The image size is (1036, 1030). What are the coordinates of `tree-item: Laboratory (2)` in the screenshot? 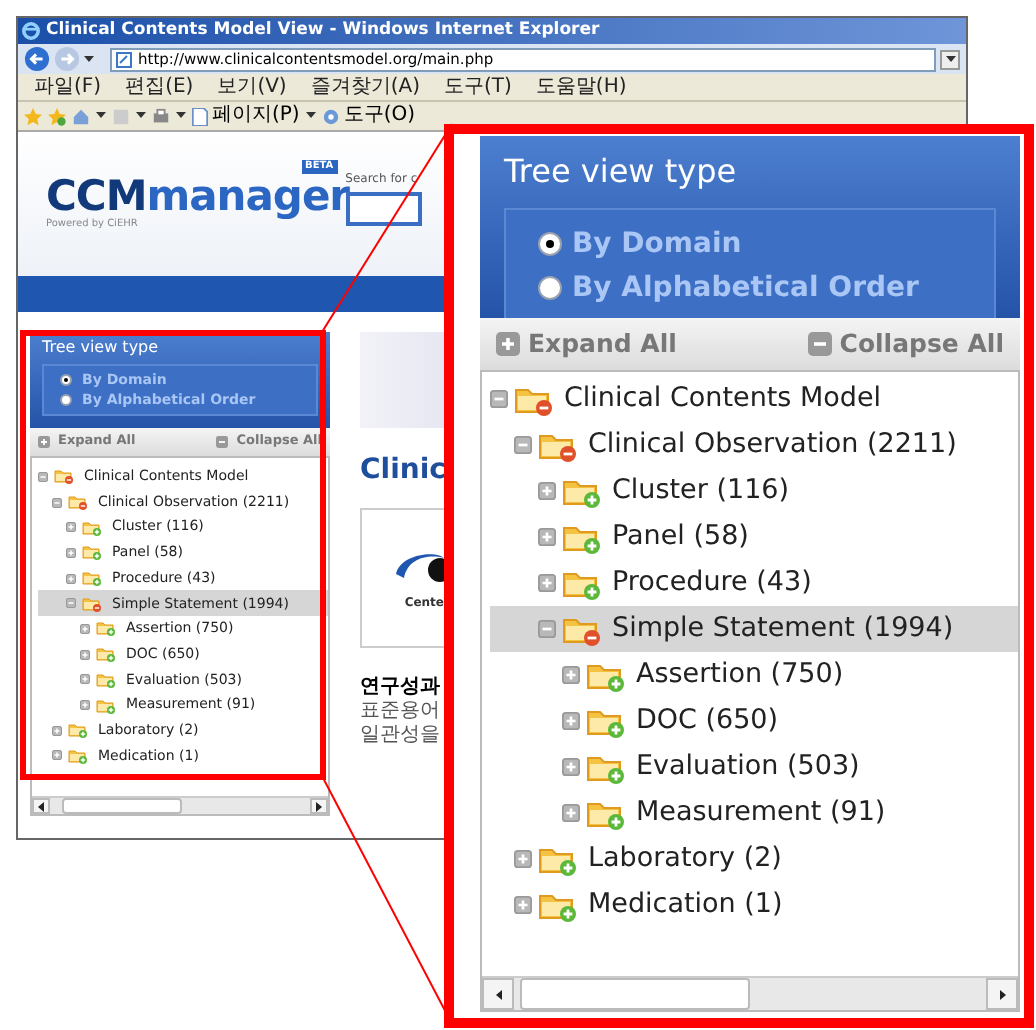 It's located at (754, 859).